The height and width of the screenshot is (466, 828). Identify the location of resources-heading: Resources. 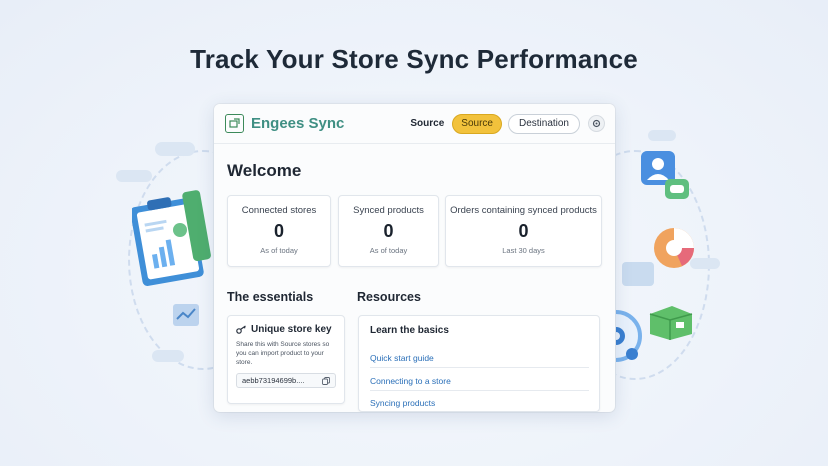
(389, 297).